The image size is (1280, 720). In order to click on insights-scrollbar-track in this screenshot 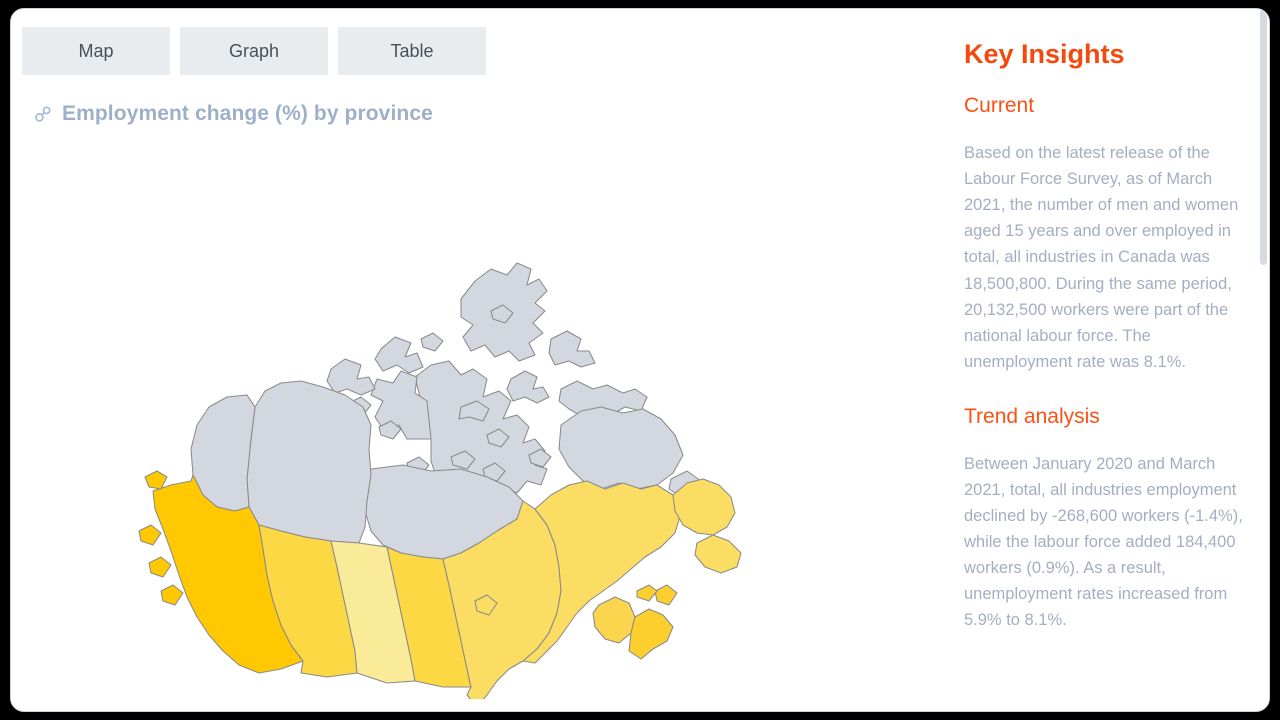, I will do `click(1264, 360)`.